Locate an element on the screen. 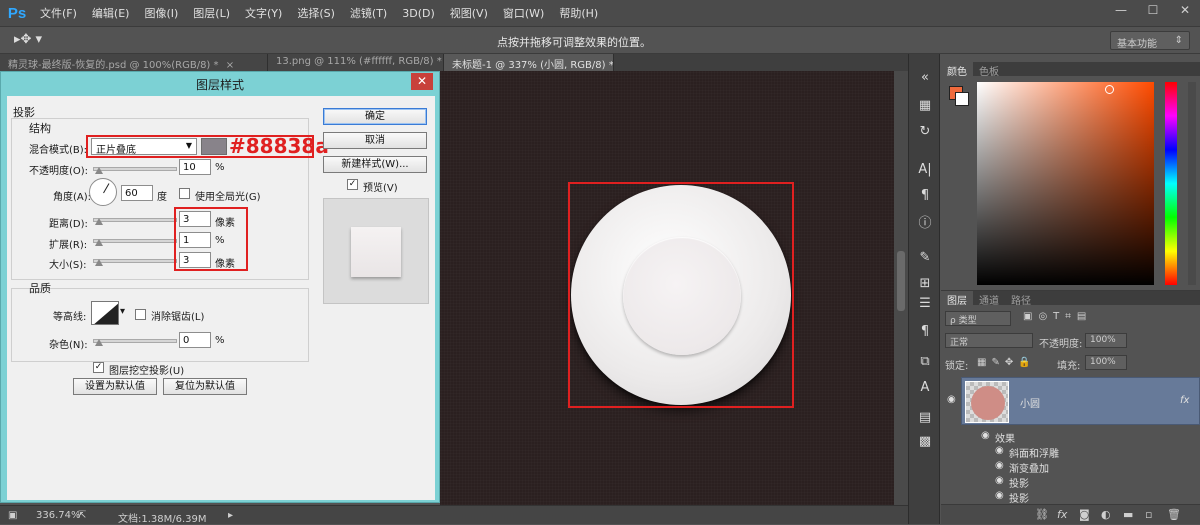  canvas-scrollbar is located at coordinates (901, 288).